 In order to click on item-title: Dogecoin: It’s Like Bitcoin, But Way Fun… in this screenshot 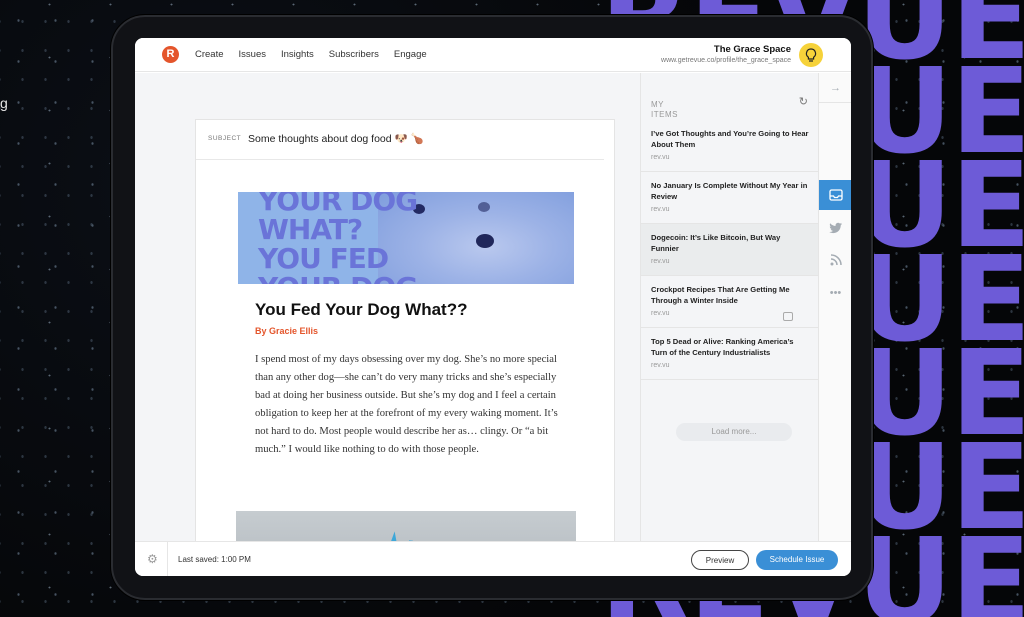, I will do `click(716, 243)`.